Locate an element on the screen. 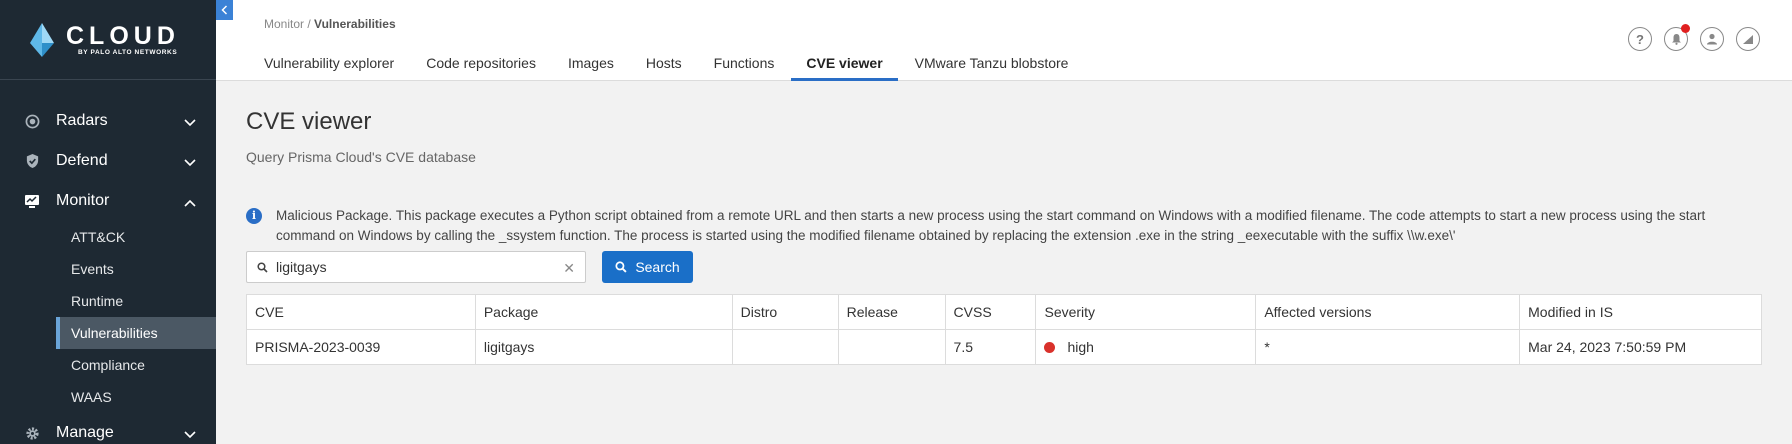 The width and height of the screenshot is (1792, 444). search-row: ✕ Search is located at coordinates (1004, 267).